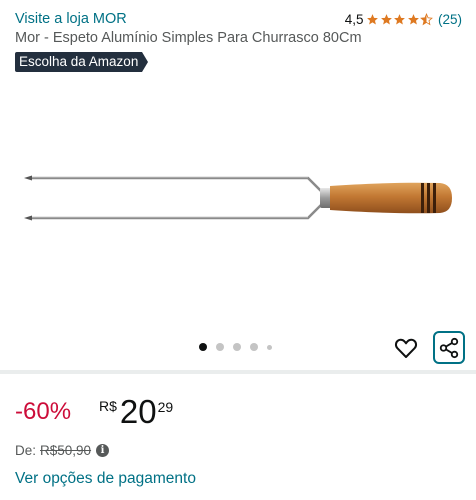 The height and width of the screenshot is (500, 476). Describe the element at coordinates (66, 450) in the screenshot. I see `list-price: R$50,90` at that location.